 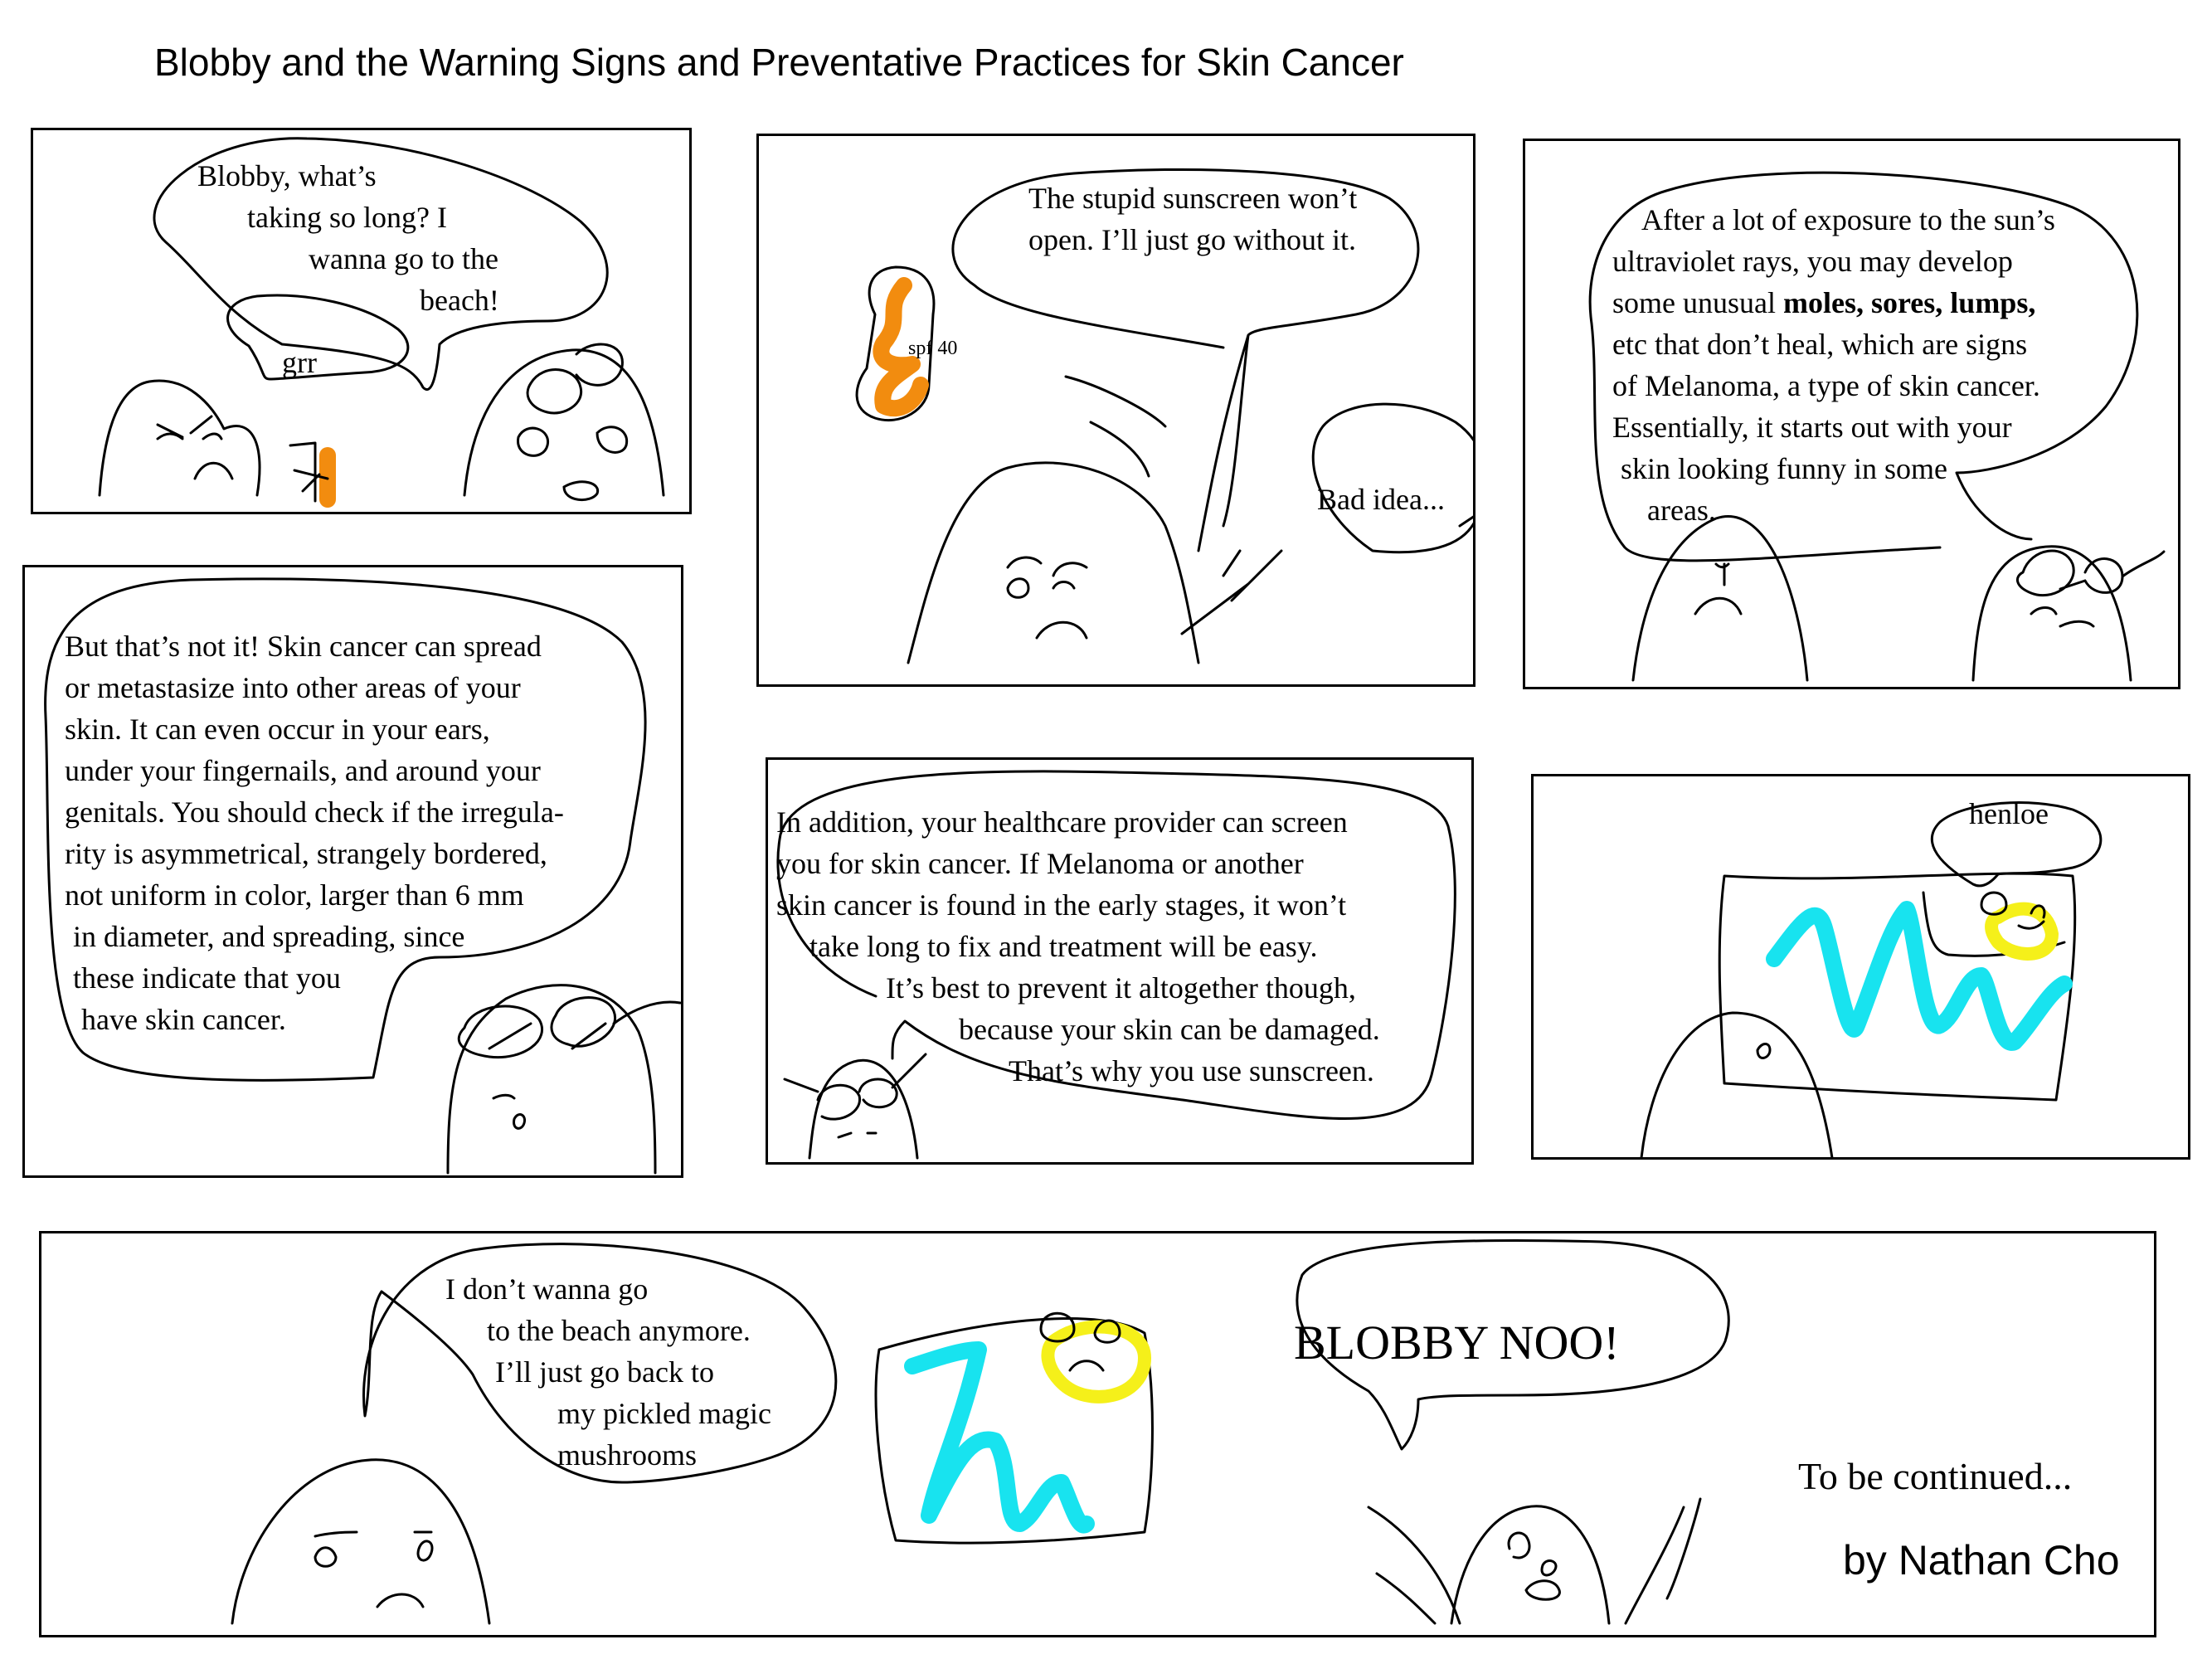 I want to click on speech-line: beach!, so click(x=459, y=300).